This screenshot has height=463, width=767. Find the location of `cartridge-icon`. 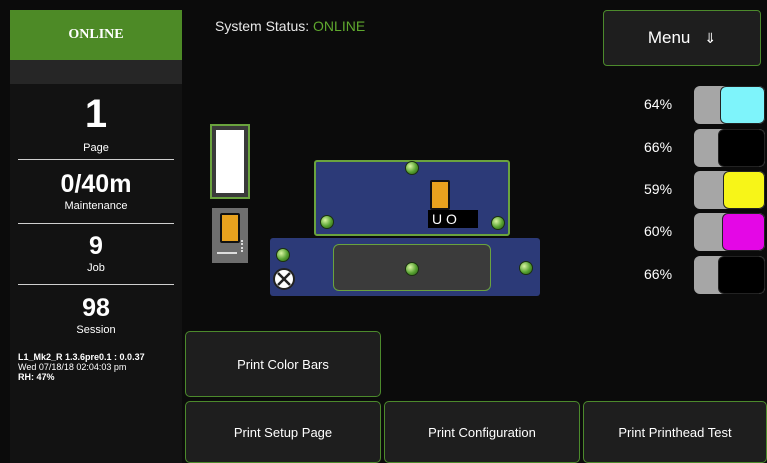

cartridge-icon is located at coordinates (230, 228).